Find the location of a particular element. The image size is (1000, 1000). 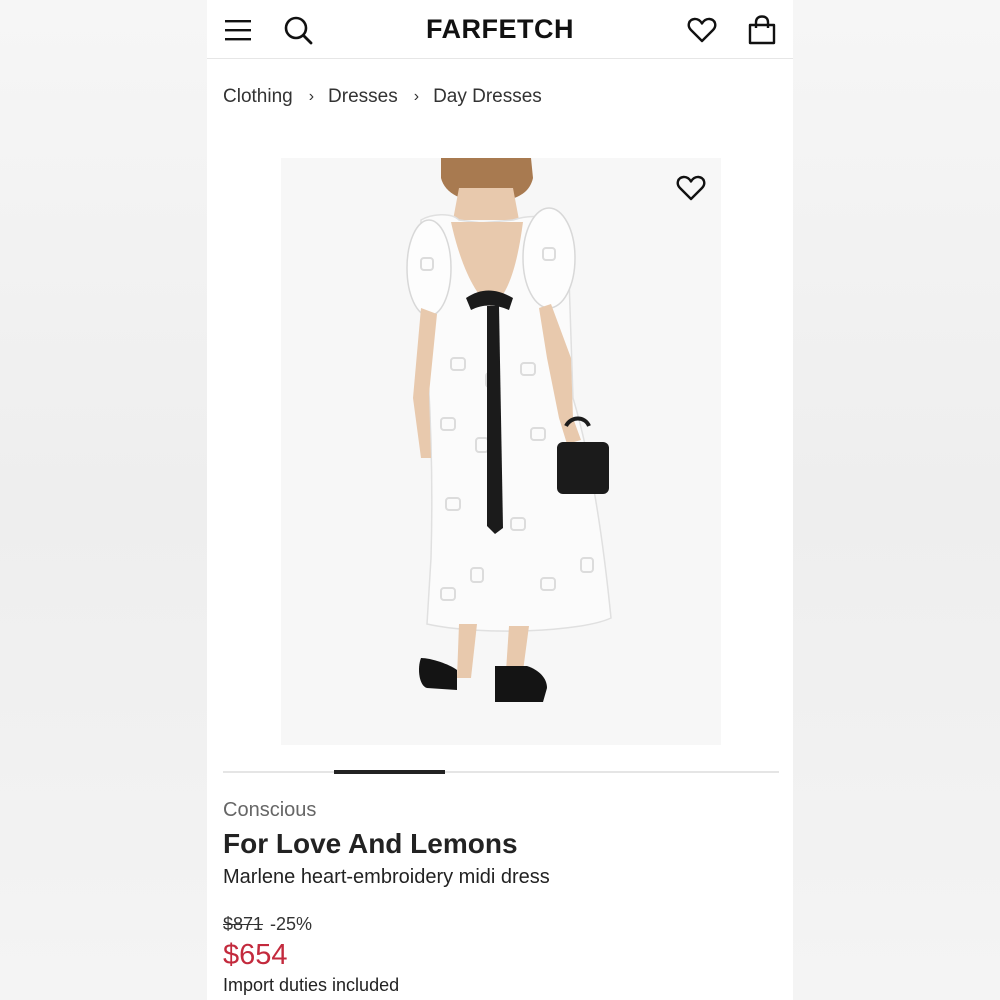

breadcrumb: Clothing › Dresses › Day Dresses is located at coordinates (382, 97).